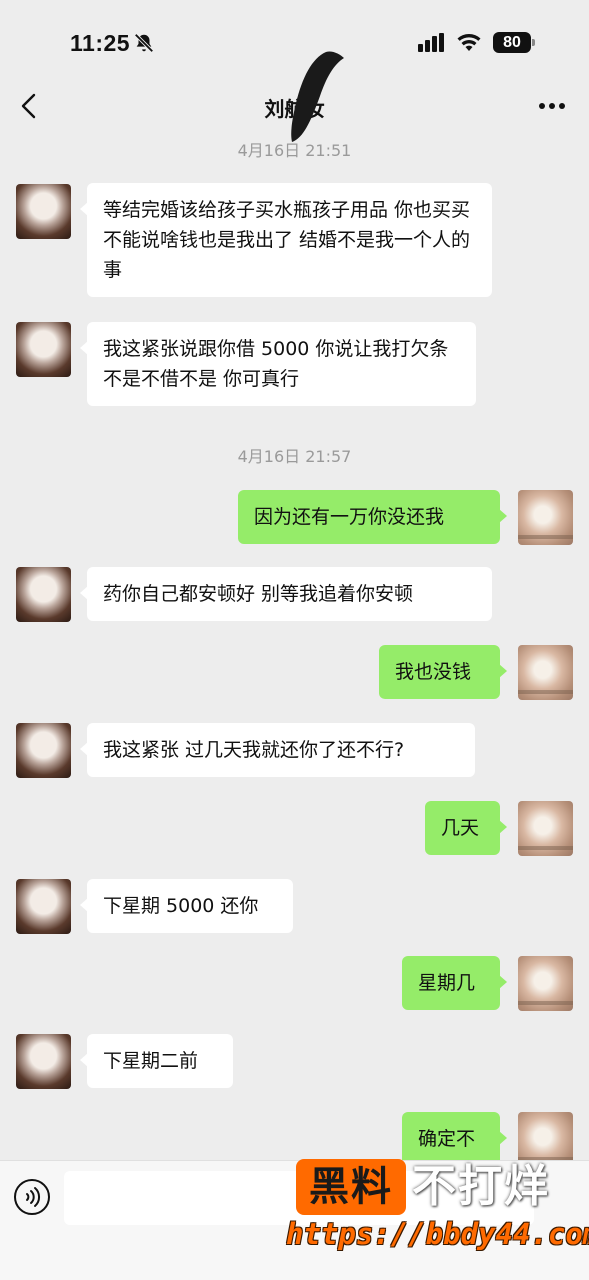 This screenshot has height=1280, width=589. What do you see at coordinates (469, 42) in the screenshot?
I see `wifi-icon` at bounding box center [469, 42].